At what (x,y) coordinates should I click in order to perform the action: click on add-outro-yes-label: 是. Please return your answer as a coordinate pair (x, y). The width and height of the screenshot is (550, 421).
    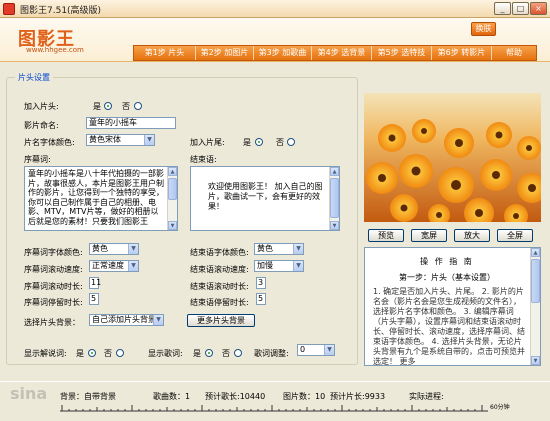
    Looking at the image, I should click on (247, 142).